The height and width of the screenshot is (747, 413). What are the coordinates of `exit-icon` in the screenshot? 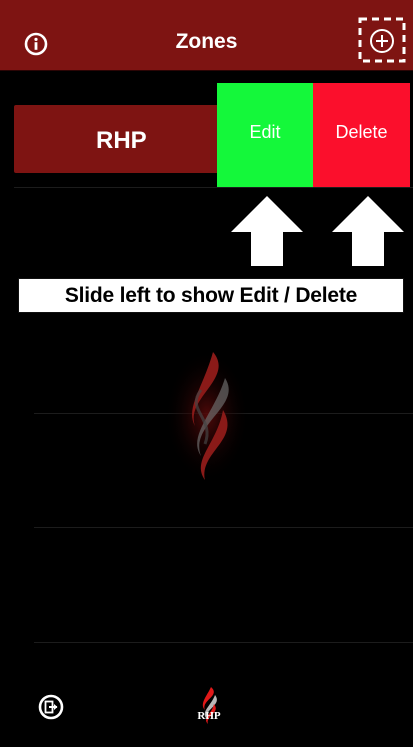 It's located at (51, 707).